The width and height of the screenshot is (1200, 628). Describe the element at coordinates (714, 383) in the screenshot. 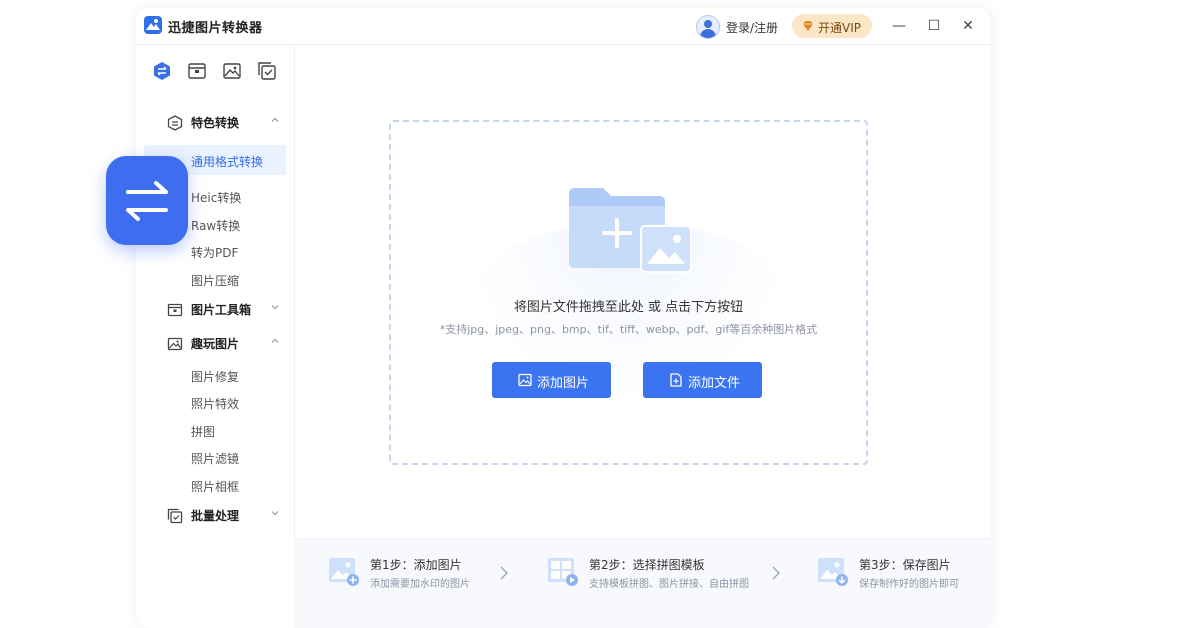

I see `add-file-label: 添加文件` at that location.